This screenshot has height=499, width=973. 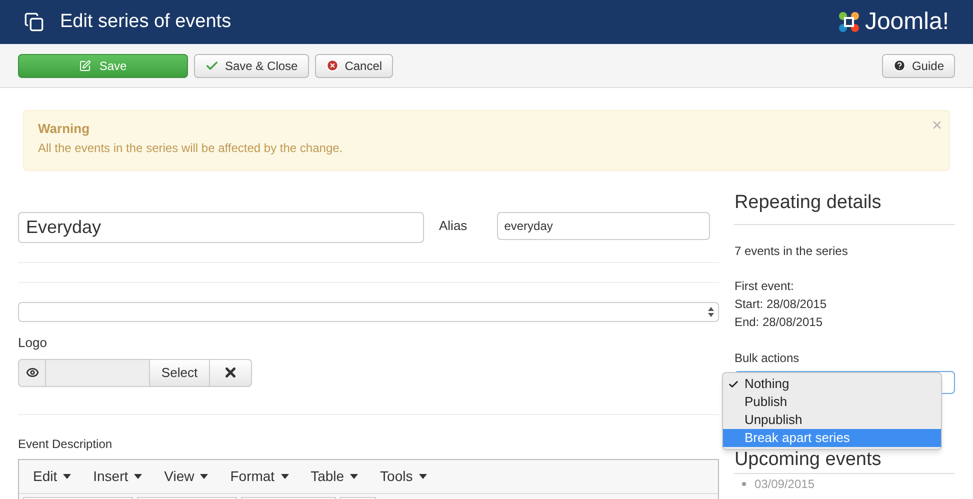 What do you see at coordinates (453, 226) in the screenshot?
I see `alias-label: Alias` at bounding box center [453, 226].